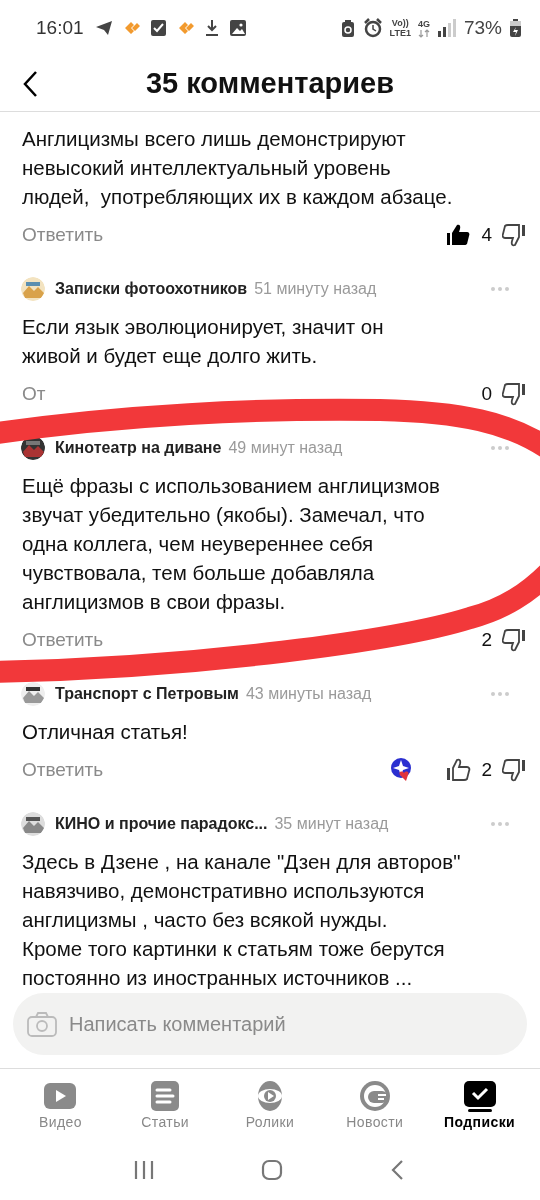 The width and height of the screenshot is (540, 1200). I want to click on alarm-icon, so click(372, 28).